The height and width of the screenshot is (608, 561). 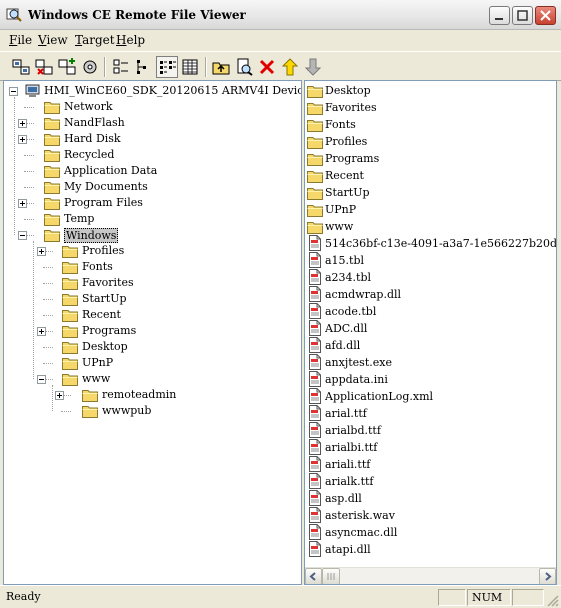 I want to click on resize-grip-icon, so click(x=552, y=600).